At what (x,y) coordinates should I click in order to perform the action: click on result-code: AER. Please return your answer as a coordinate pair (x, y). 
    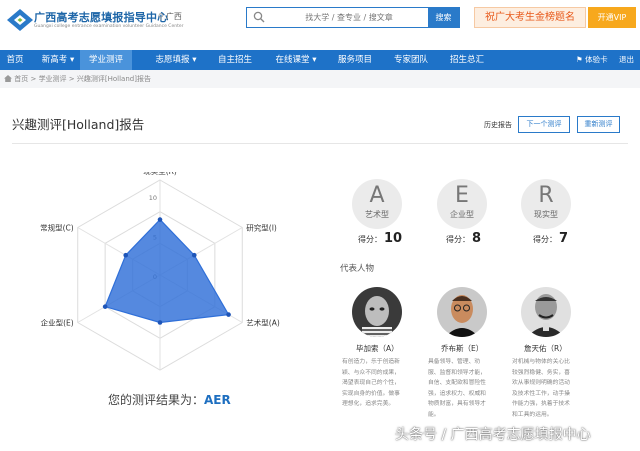
    Looking at the image, I should click on (217, 400).